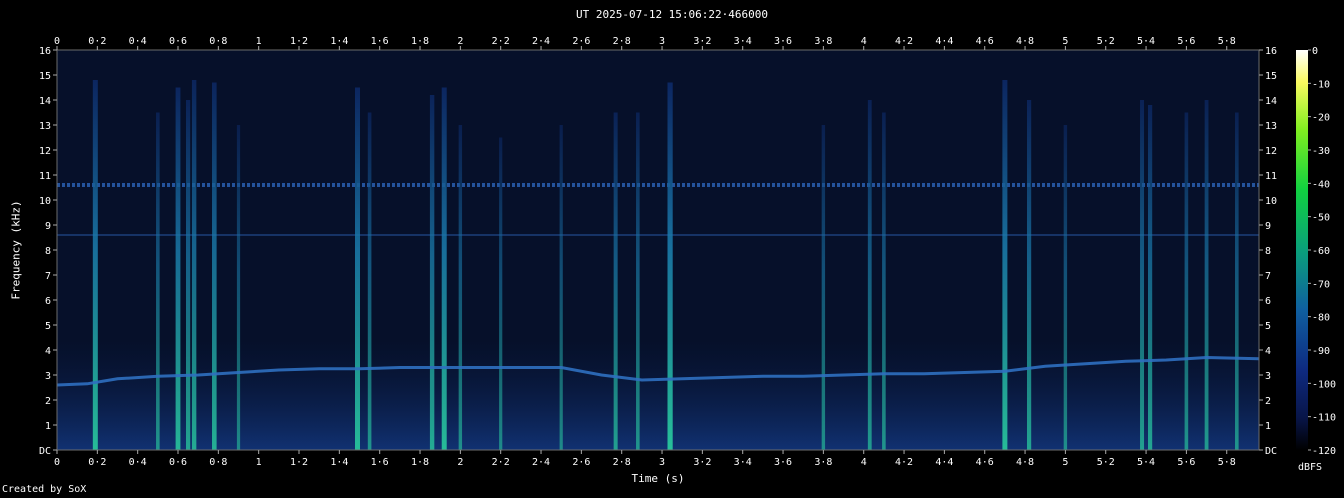  I want to click on x-tick-label-bottom: 0·8, so click(218, 462).